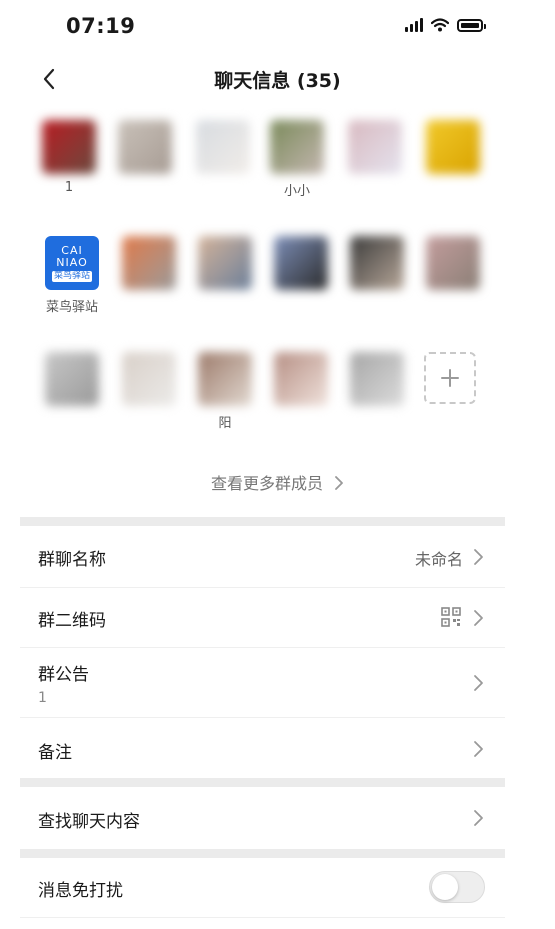 The height and width of the screenshot is (929, 555). Describe the element at coordinates (440, 25) in the screenshot. I see `wifi-icon` at that location.